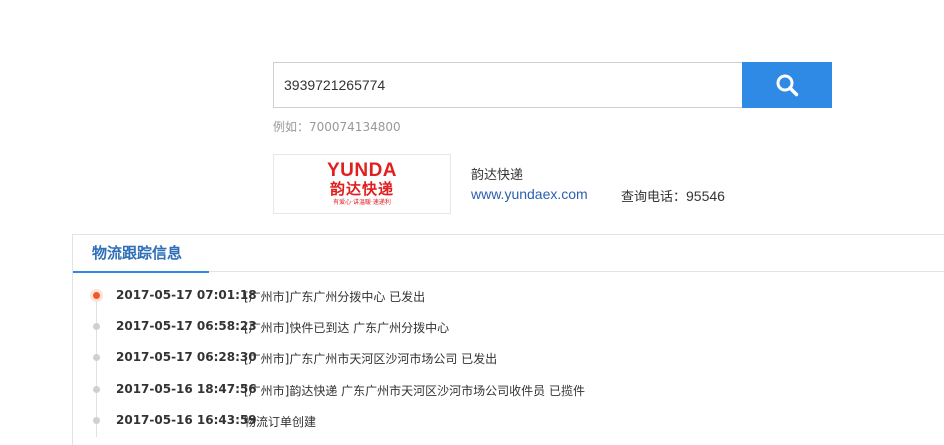 This screenshot has height=445, width=944. What do you see at coordinates (508, 85) in the screenshot?
I see `tracking-number-input` at bounding box center [508, 85].